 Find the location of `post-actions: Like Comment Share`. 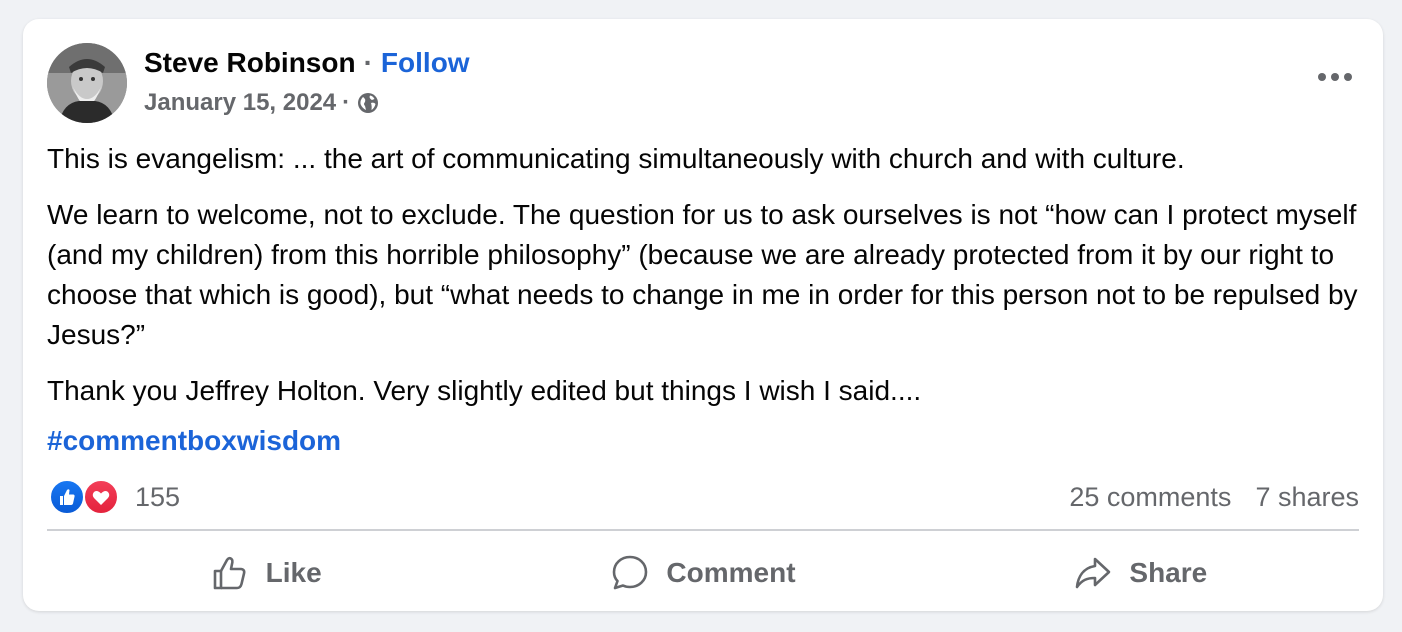

post-actions: Like Comment Share is located at coordinates (703, 573).